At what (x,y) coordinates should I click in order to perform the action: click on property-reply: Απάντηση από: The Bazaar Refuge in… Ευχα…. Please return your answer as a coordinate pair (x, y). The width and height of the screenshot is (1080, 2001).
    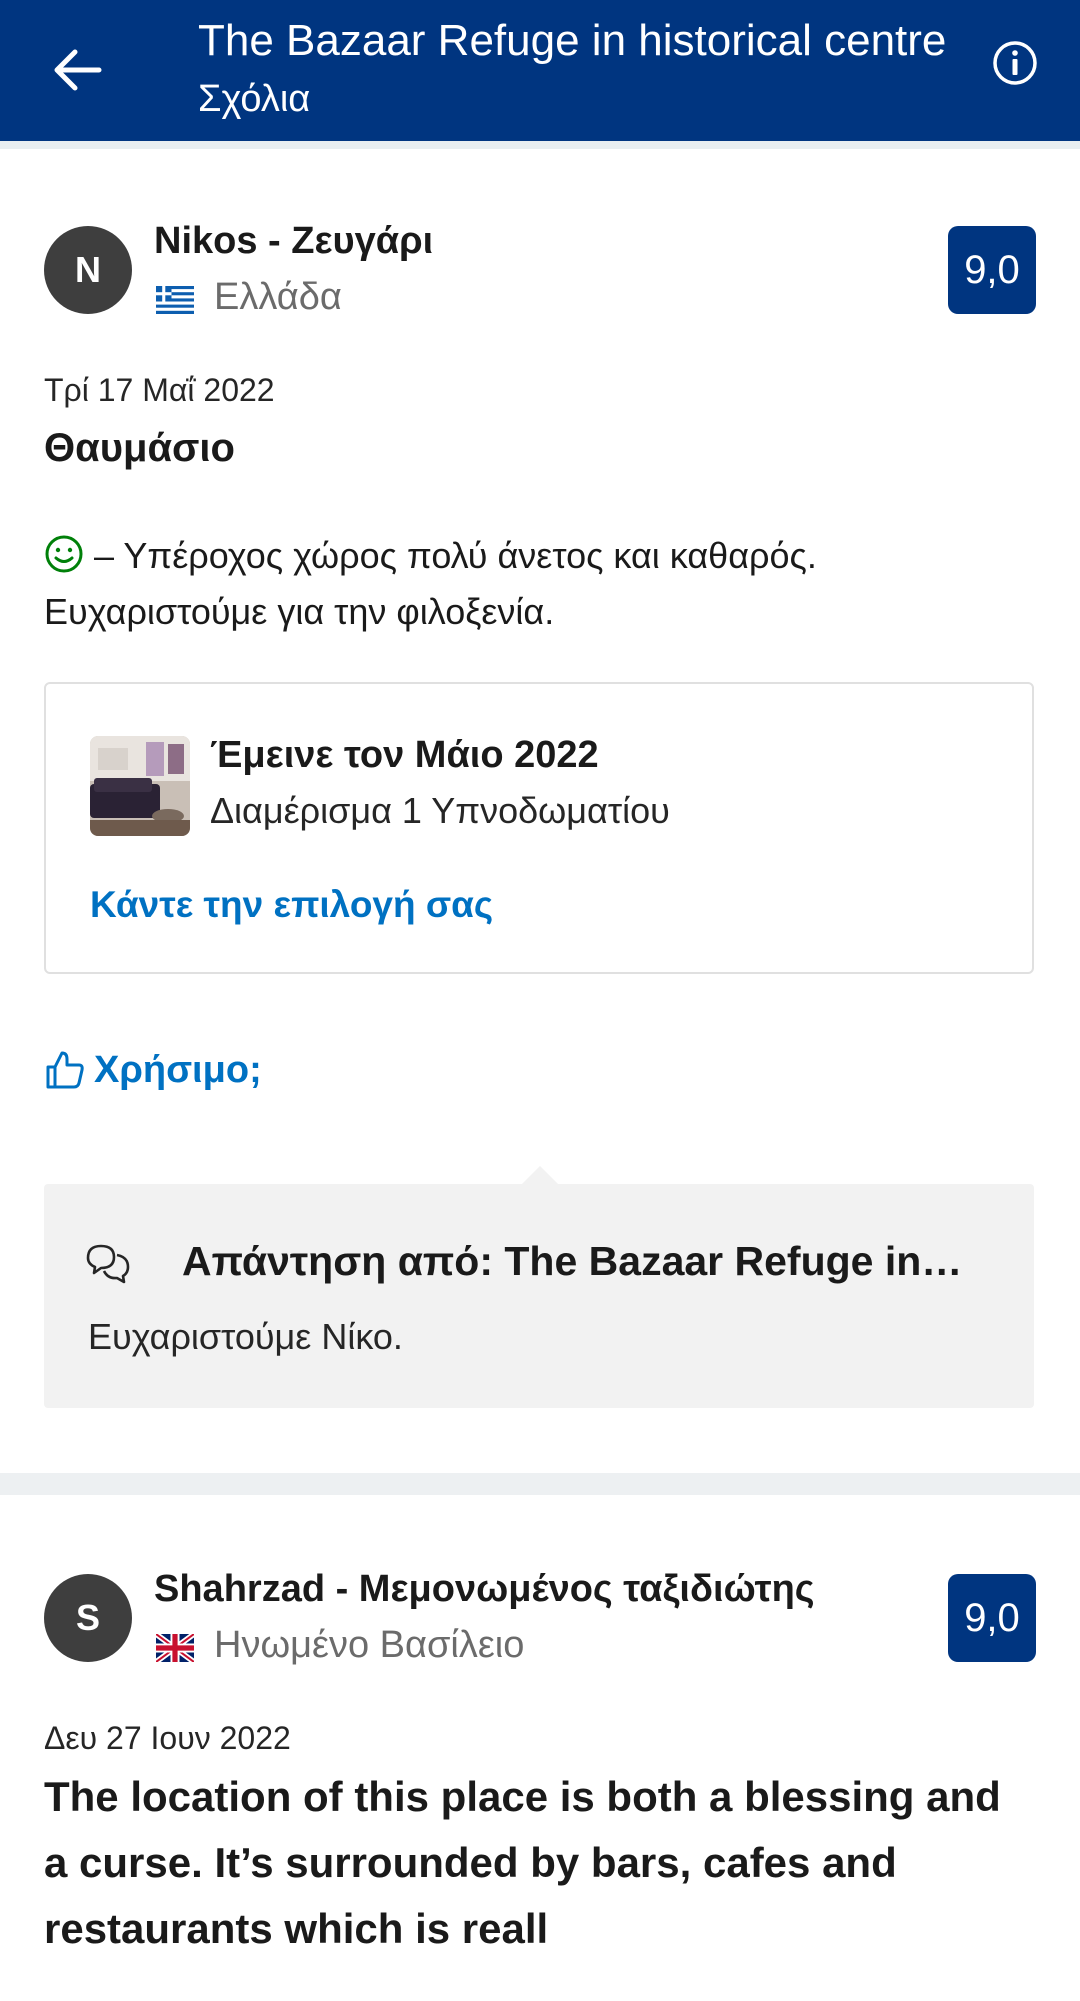
    Looking at the image, I should click on (539, 1296).